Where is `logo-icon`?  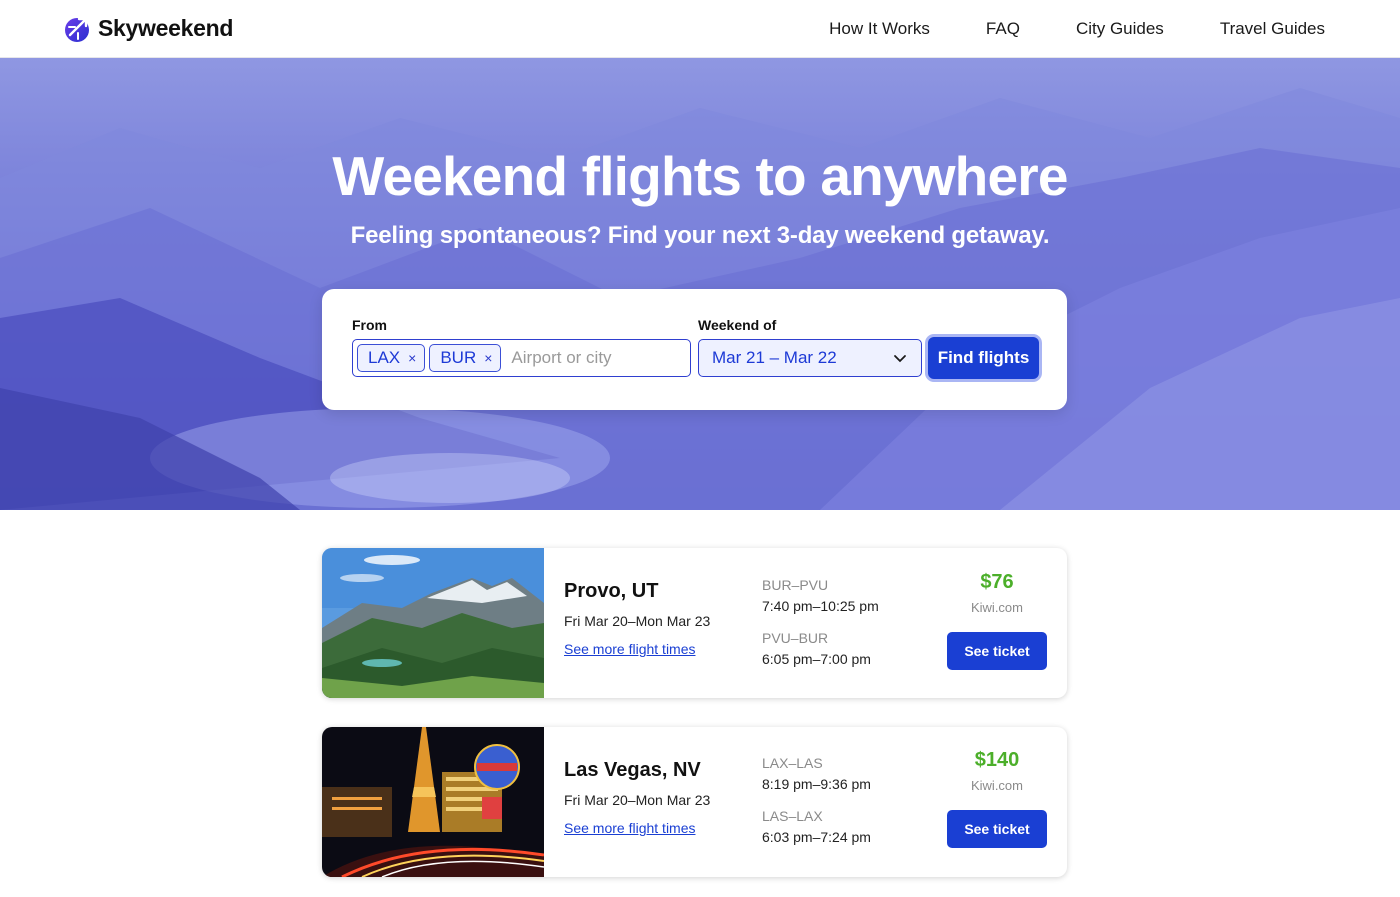 logo-icon is located at coordinates (77, 29).